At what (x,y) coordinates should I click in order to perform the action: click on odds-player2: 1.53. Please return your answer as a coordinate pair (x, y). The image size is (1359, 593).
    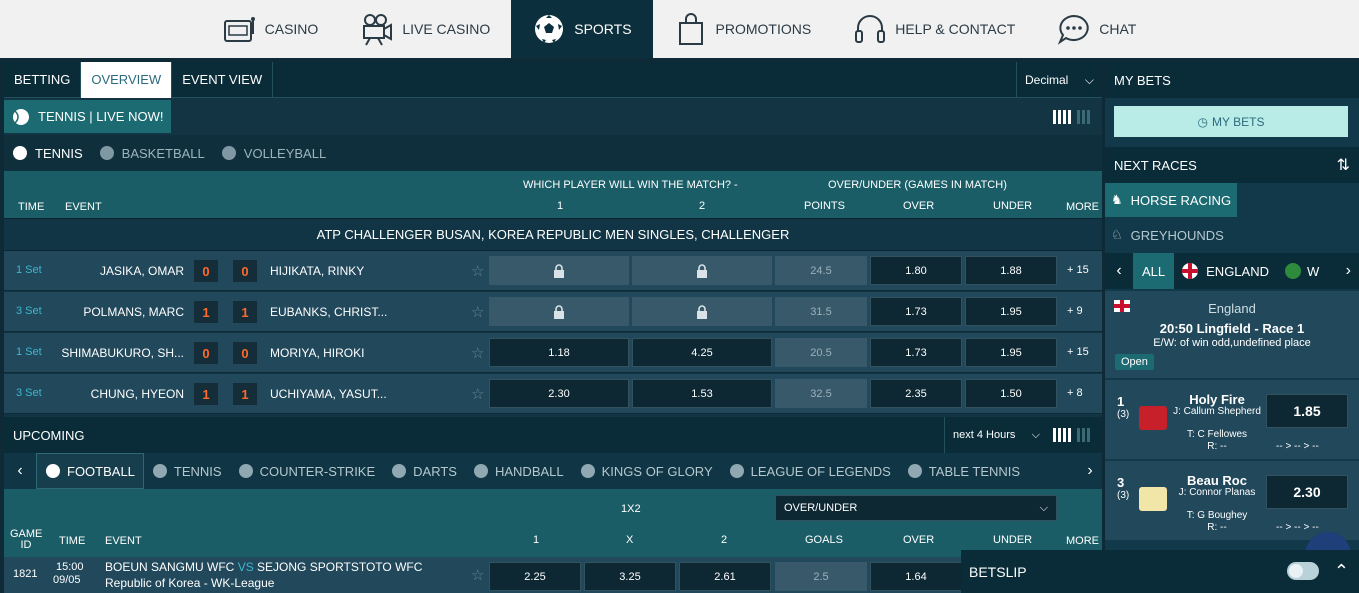
    Looking at the image, I should click on (702, 393).